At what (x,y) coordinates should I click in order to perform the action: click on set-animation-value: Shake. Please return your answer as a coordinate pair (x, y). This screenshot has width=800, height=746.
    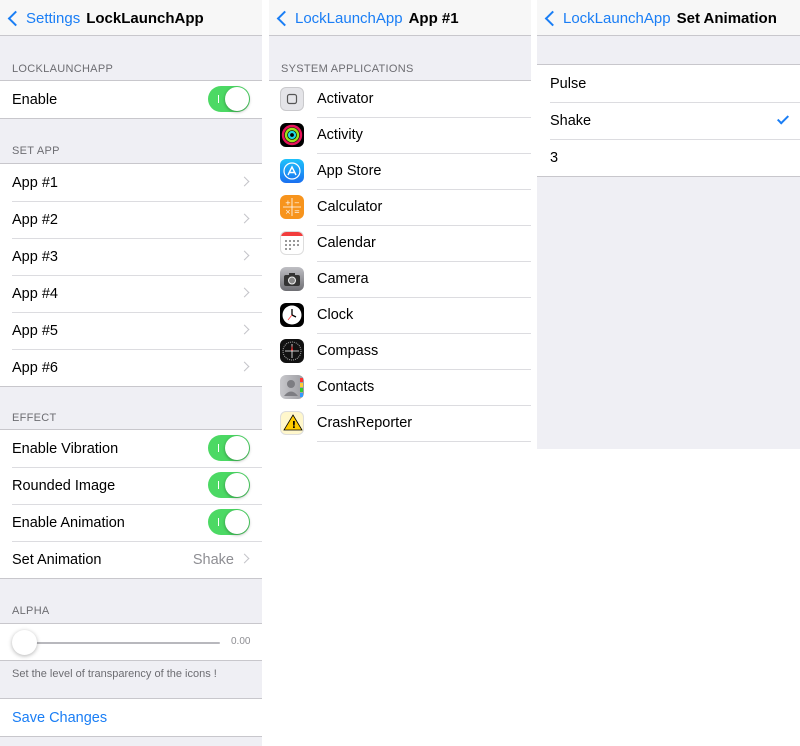
    Looking at the image, I should click on (213, 559).